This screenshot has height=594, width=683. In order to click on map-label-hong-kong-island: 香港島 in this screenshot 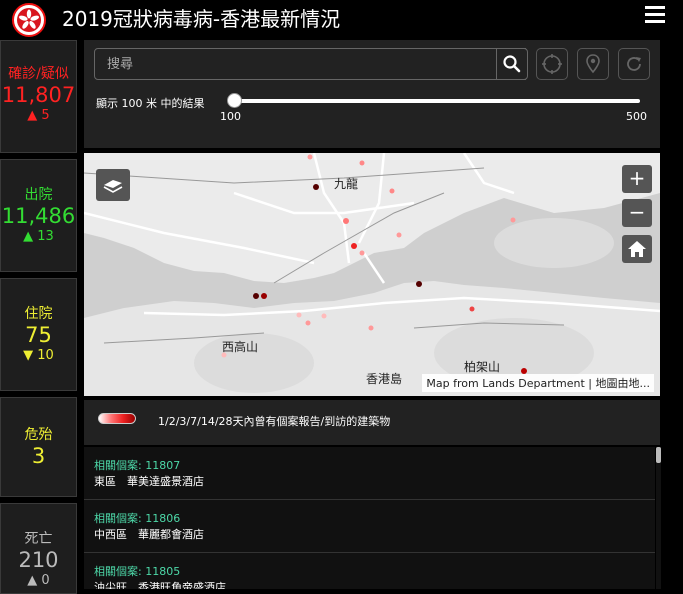, I will do `click(384, 379)`.